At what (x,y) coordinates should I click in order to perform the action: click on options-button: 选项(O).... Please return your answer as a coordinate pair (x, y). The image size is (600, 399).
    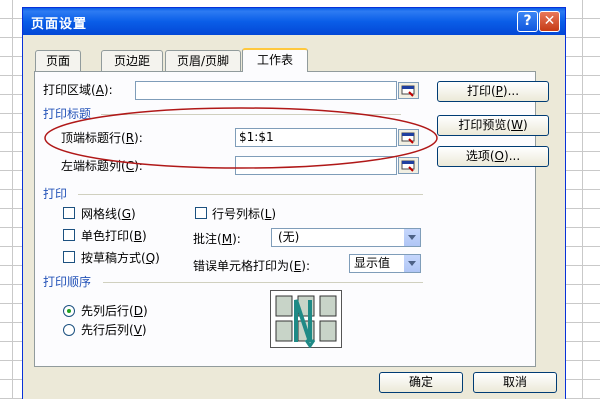
    Looking at the image, I should click on (493, 156).